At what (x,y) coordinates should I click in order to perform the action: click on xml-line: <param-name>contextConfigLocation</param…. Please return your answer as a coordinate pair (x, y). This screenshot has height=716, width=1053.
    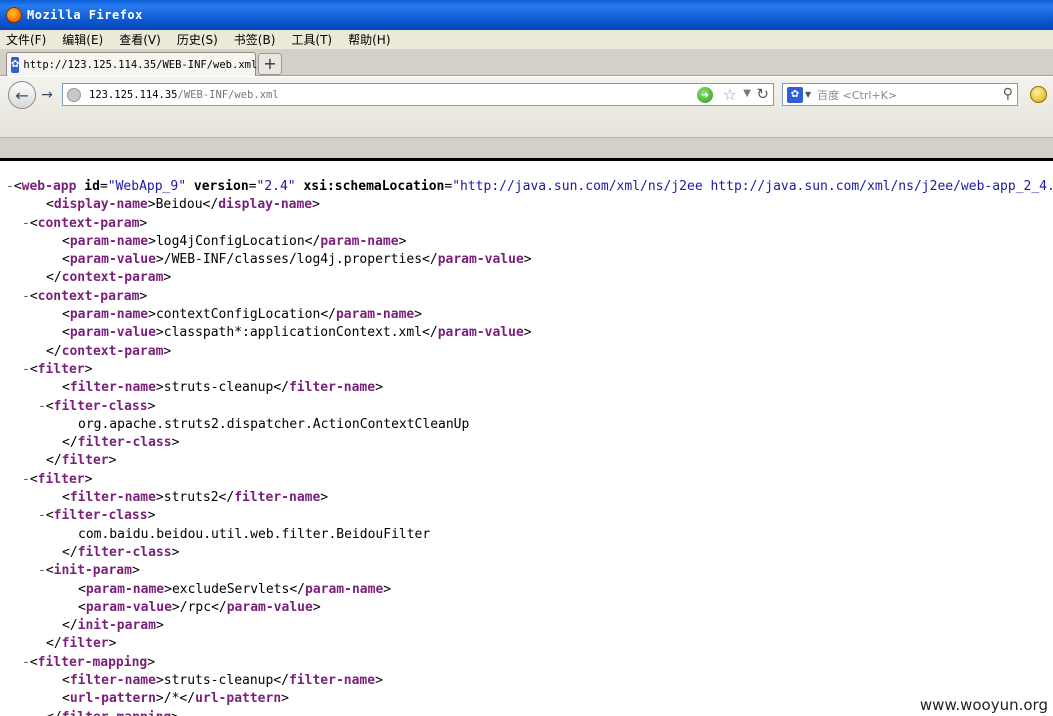
    Looking at the image, I should click on (526, 315).